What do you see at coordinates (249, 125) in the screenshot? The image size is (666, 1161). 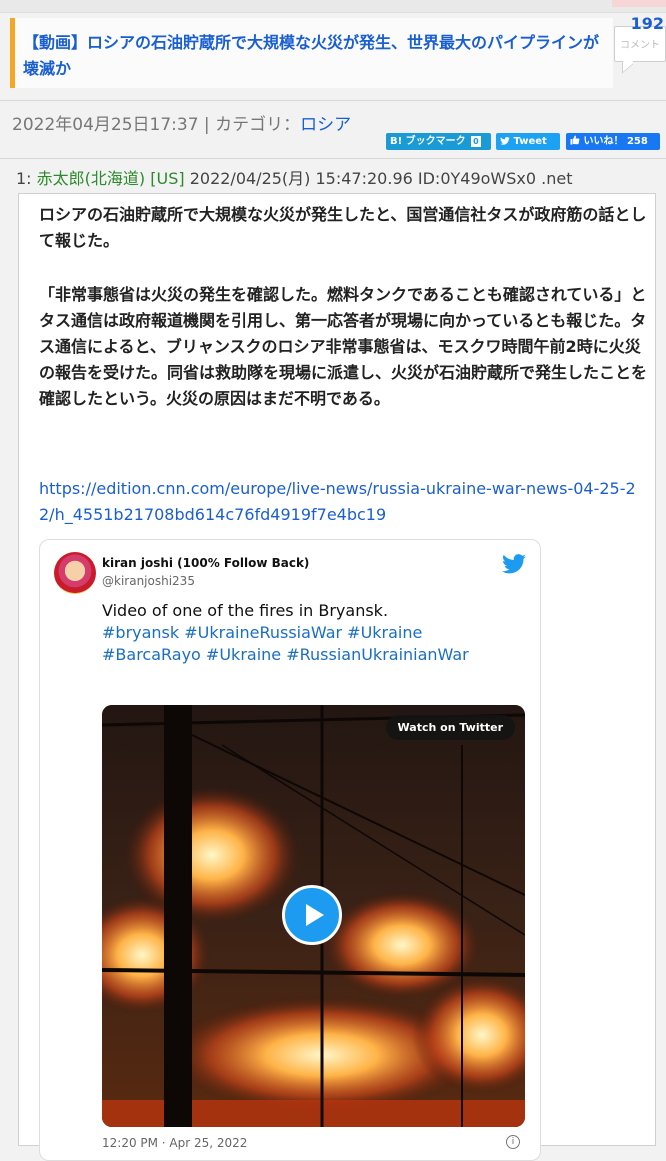 I see `category-prefix: | カテゴリ：` at bounding box center [249, 125].